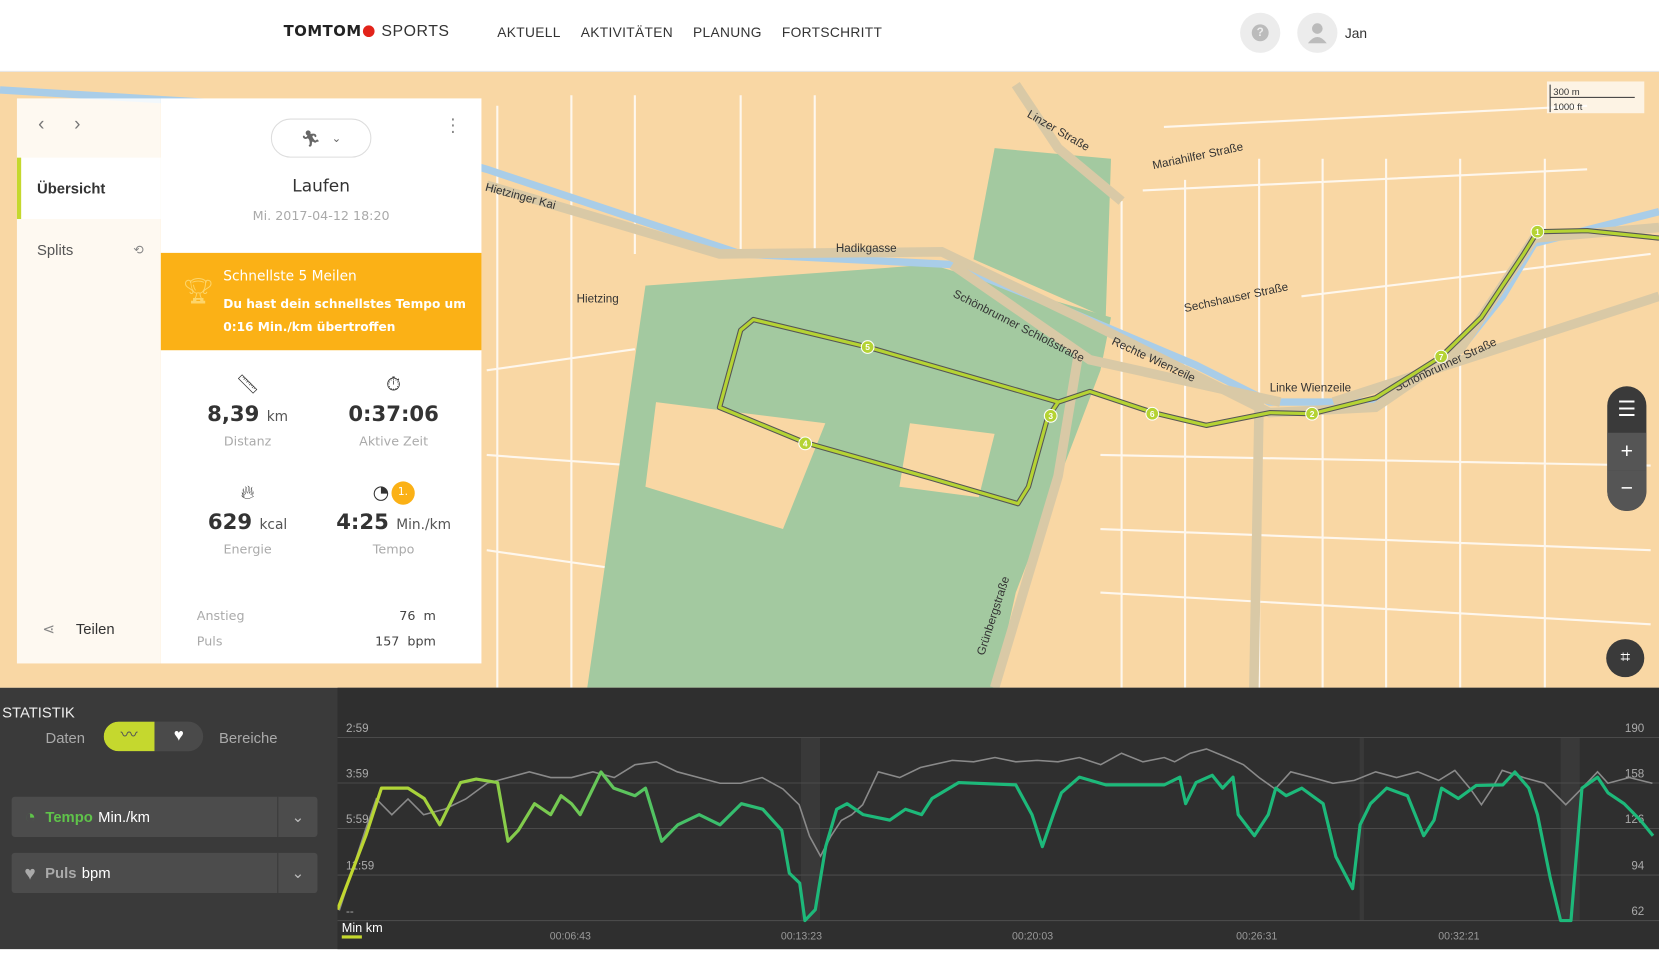 The width and height of the screenshot is (1659, 954). I want to click on nav-aktuell: AKTUELL, so click(528, 32).